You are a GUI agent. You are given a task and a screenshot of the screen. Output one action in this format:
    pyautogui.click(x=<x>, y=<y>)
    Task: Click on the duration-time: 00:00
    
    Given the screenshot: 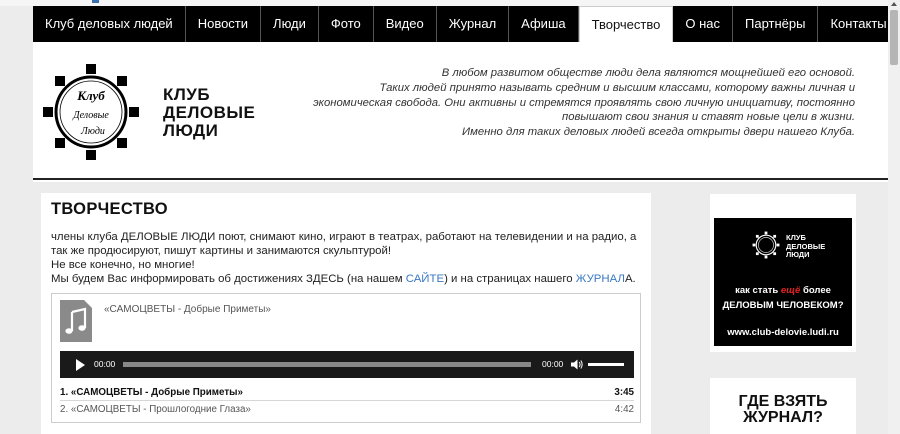 What is the action you would take?
    pyautogui.click(x=553, y=364)
    